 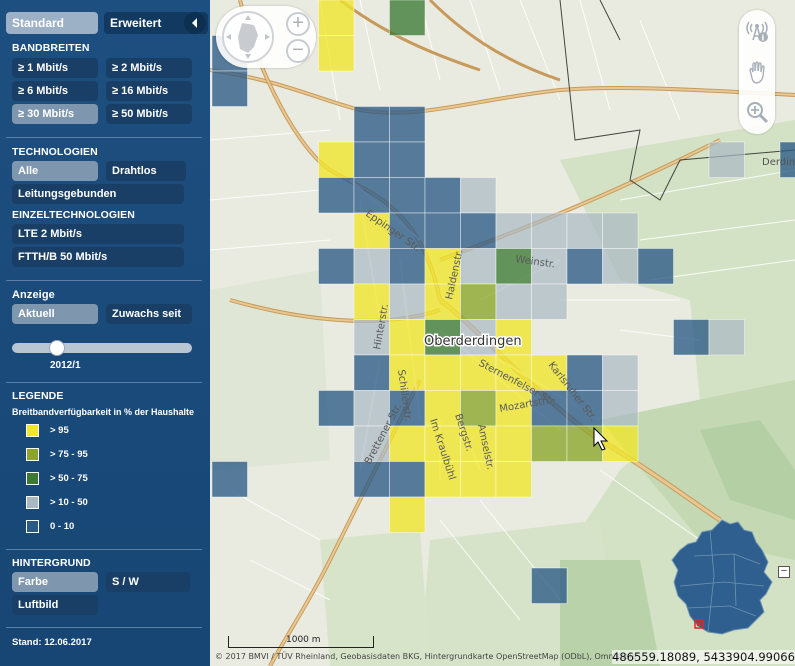 What do you see at coordinates (149, 68) in the screenshot?
I see `bandwidth-2: ≥ 2 Mbit/s` at bounding box center [149, 68].